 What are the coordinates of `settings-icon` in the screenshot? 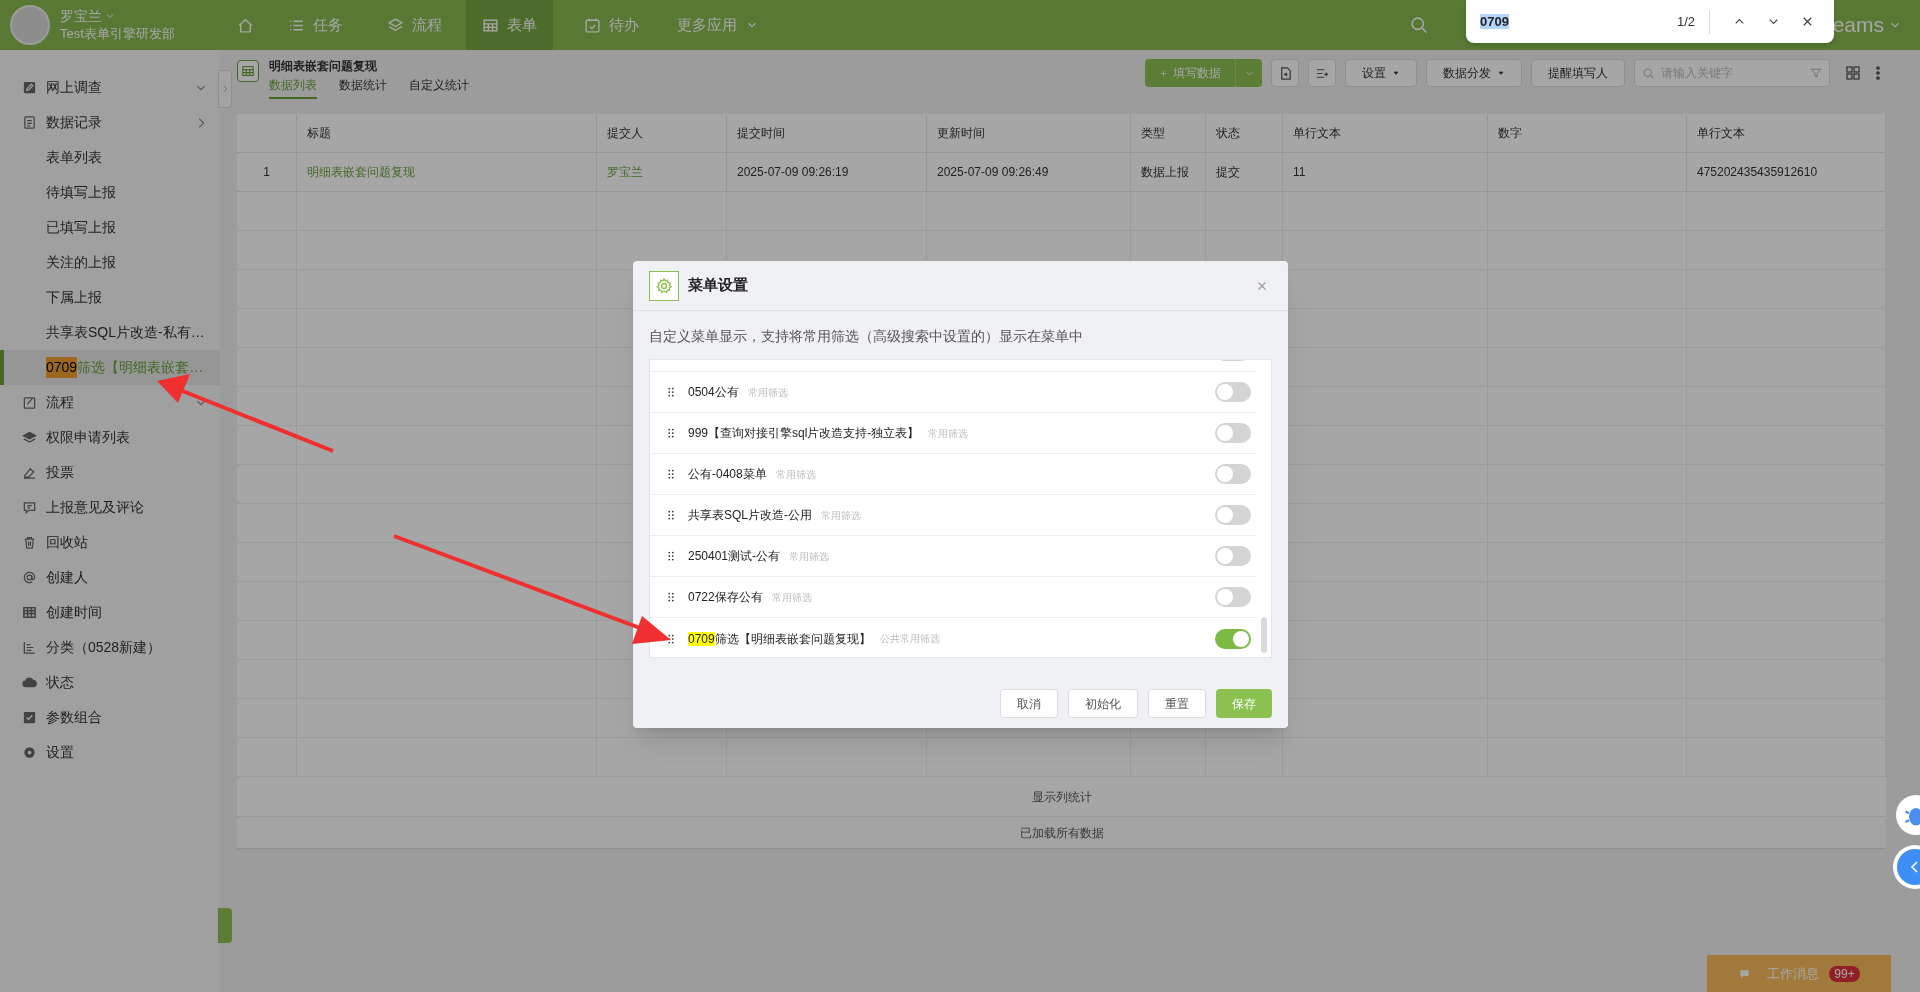 It's located at (664, 285).